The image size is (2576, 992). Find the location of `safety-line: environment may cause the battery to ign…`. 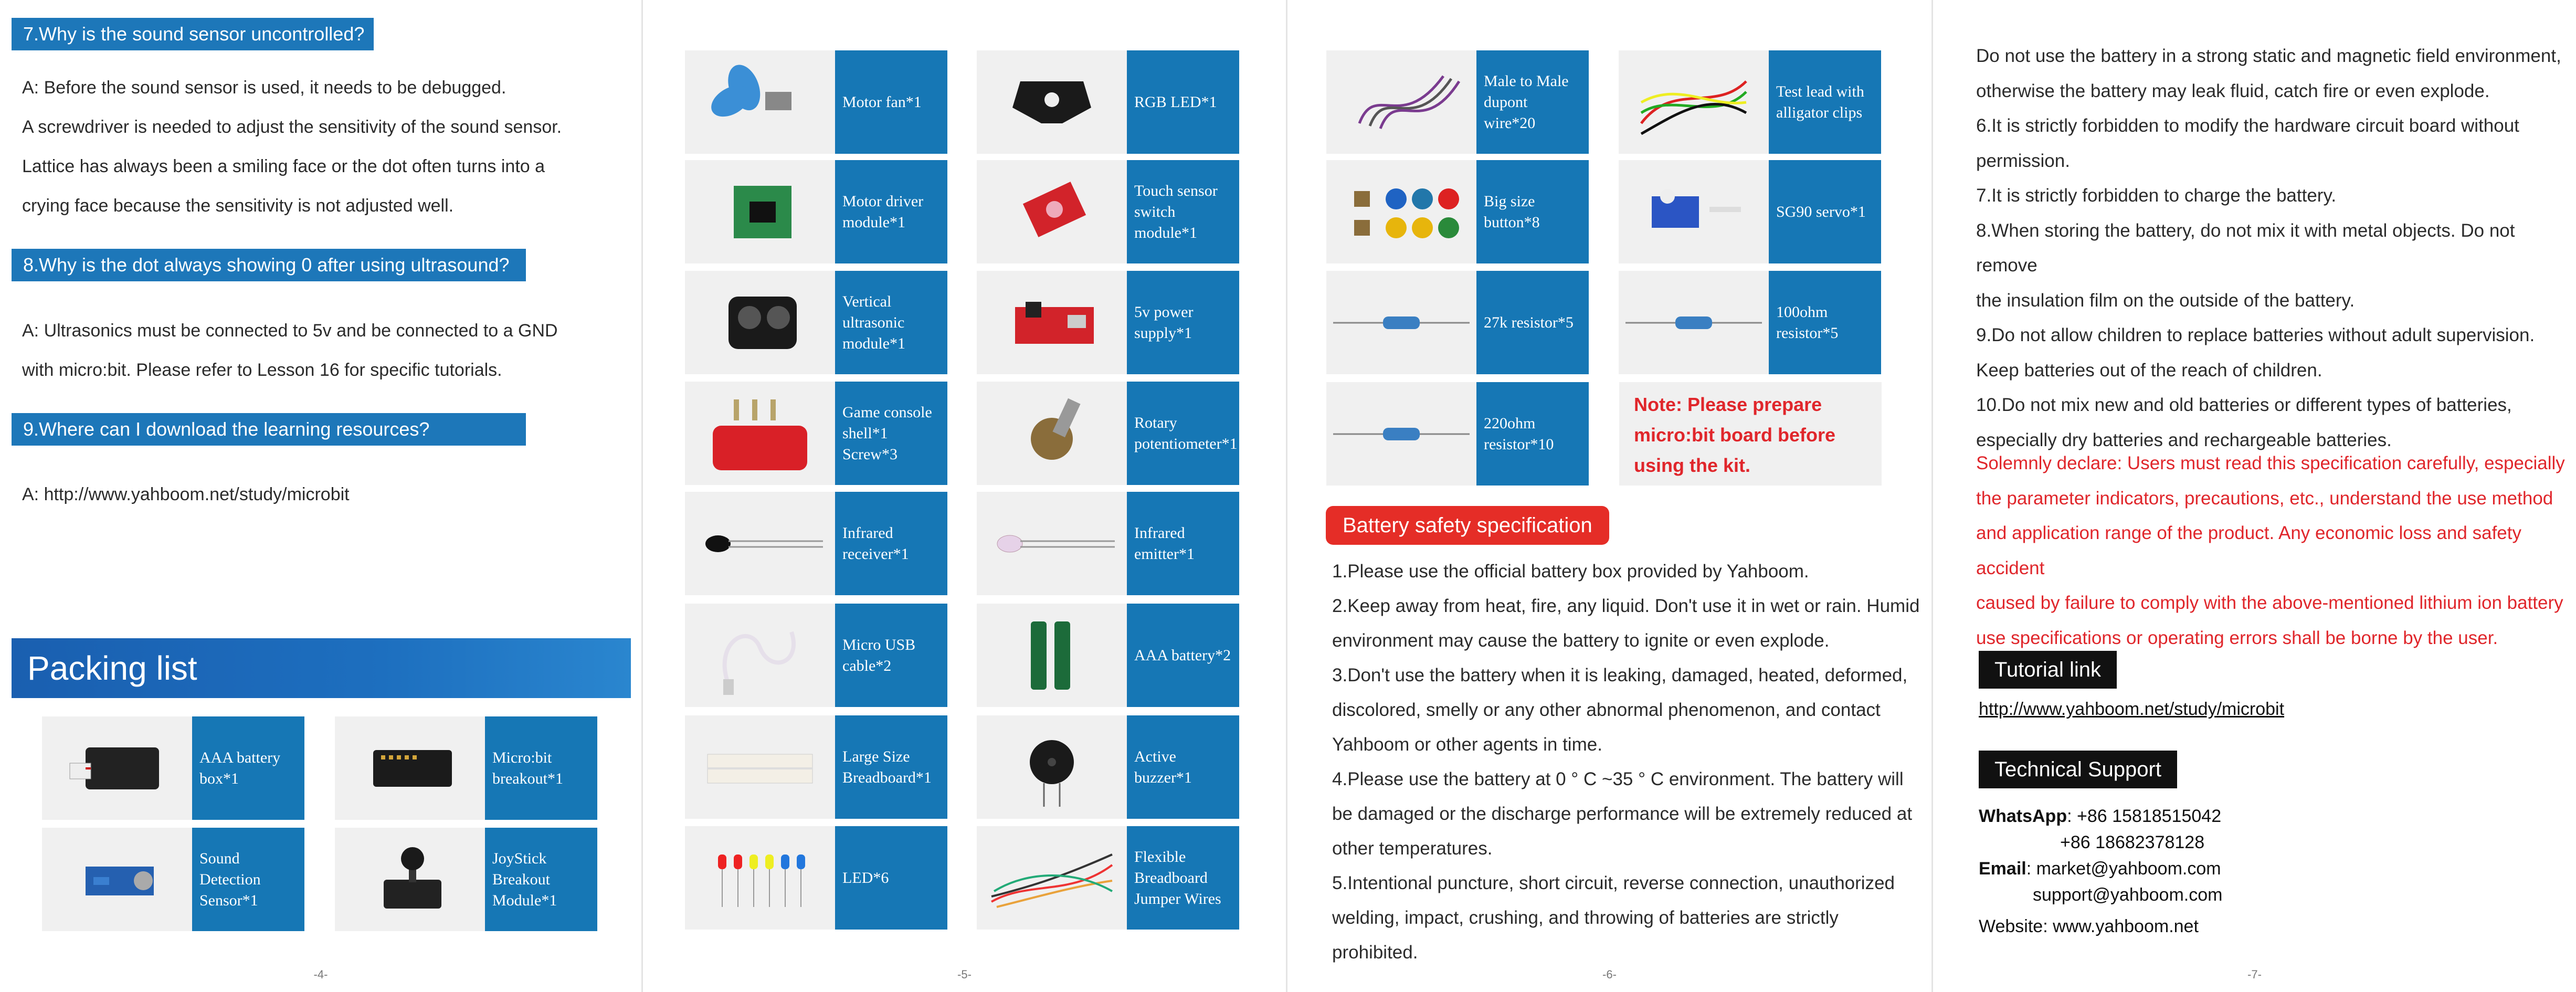

safety-line: environment may cause the battery to ign… is located at coordinates (1581, 640).